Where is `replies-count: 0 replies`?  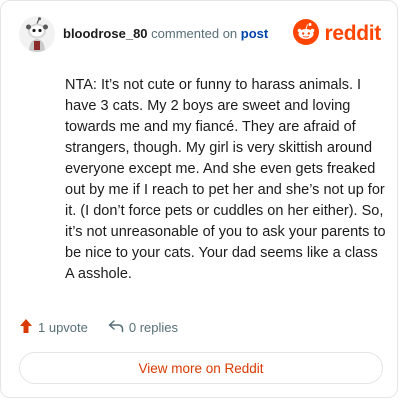
replies-count: 0 replies is located at coordinates (153, 327).